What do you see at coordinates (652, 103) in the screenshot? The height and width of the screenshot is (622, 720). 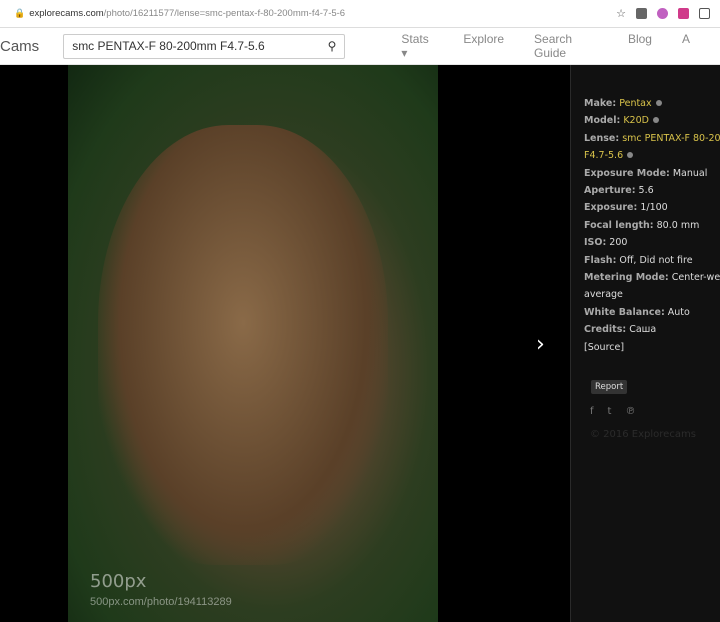 I see `detail-row: Make: Pentax` at bounding box center [652, 103].